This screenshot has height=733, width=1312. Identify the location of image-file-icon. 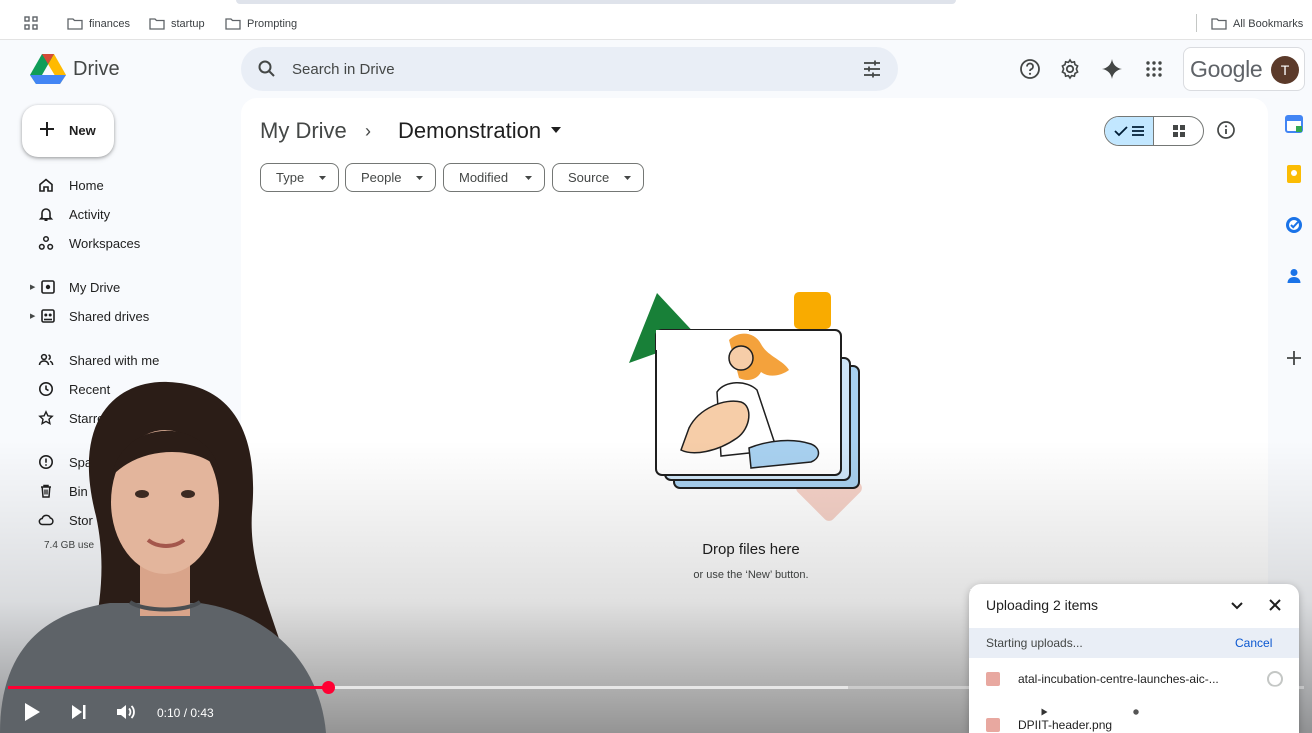
(993, 679).